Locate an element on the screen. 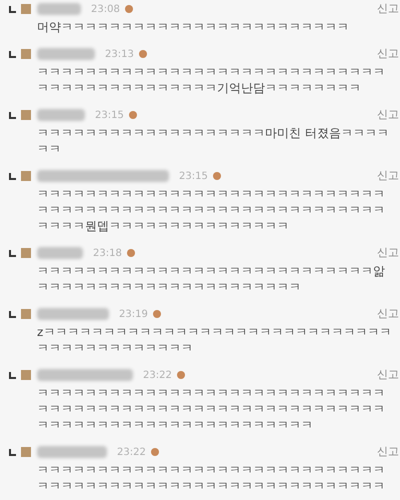 The height and width of the screenshot is (500, 400). comment-text: ㅋㅋㅋㅋㅋㅋㅋㅋㅋㅋㅋㅋㅋㅋㅋㅋㅋㅋㅋㅋㅋㅋㅋㅋㅋㅋㅋㅋㅋㅋㅋㅋㅋㅋㅋㅋㅋㅋㅋㅋㅋㅋㅋㅋㅋㅋㅋㅋㅋㅋㅋㅋㅋㅋㅋㅋㅋㅋㅋㅋㅋㅋㅋㅋㅋㅋㅋㅋㅋㅋㅋㅋㅋㅋㅋㅋㅋㅋㅋㅋㅋ is located at coordinates (211, 409).